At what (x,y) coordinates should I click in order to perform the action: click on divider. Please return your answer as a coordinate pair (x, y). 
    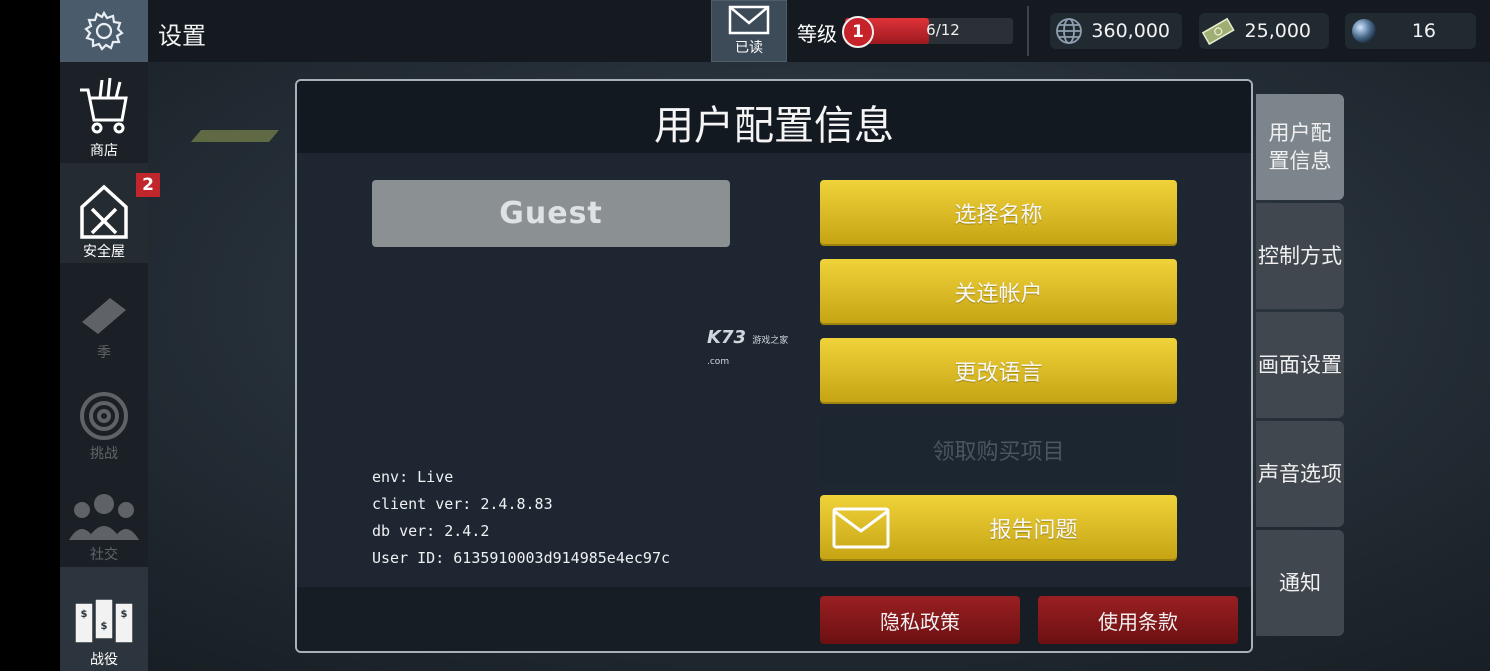
    Looking at the image, I should click on (1028, 31).